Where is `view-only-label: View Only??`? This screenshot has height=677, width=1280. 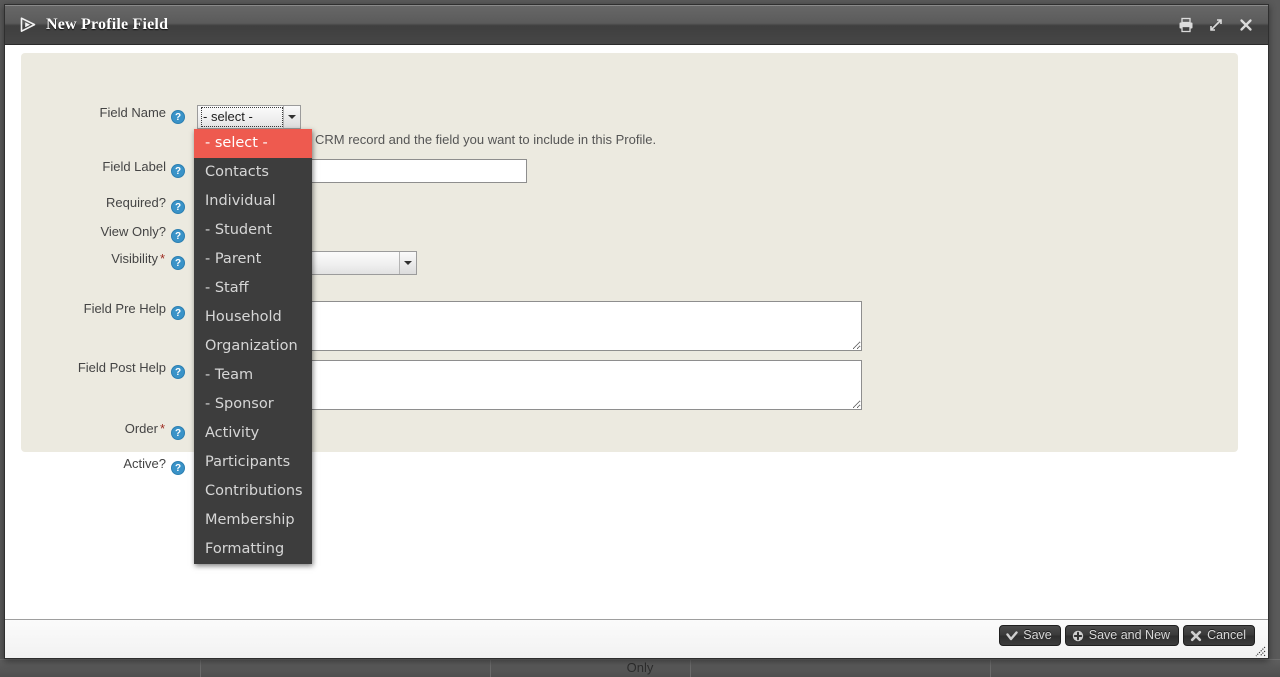
view-only-label: View Only?? is located at coordinates (107, 233).